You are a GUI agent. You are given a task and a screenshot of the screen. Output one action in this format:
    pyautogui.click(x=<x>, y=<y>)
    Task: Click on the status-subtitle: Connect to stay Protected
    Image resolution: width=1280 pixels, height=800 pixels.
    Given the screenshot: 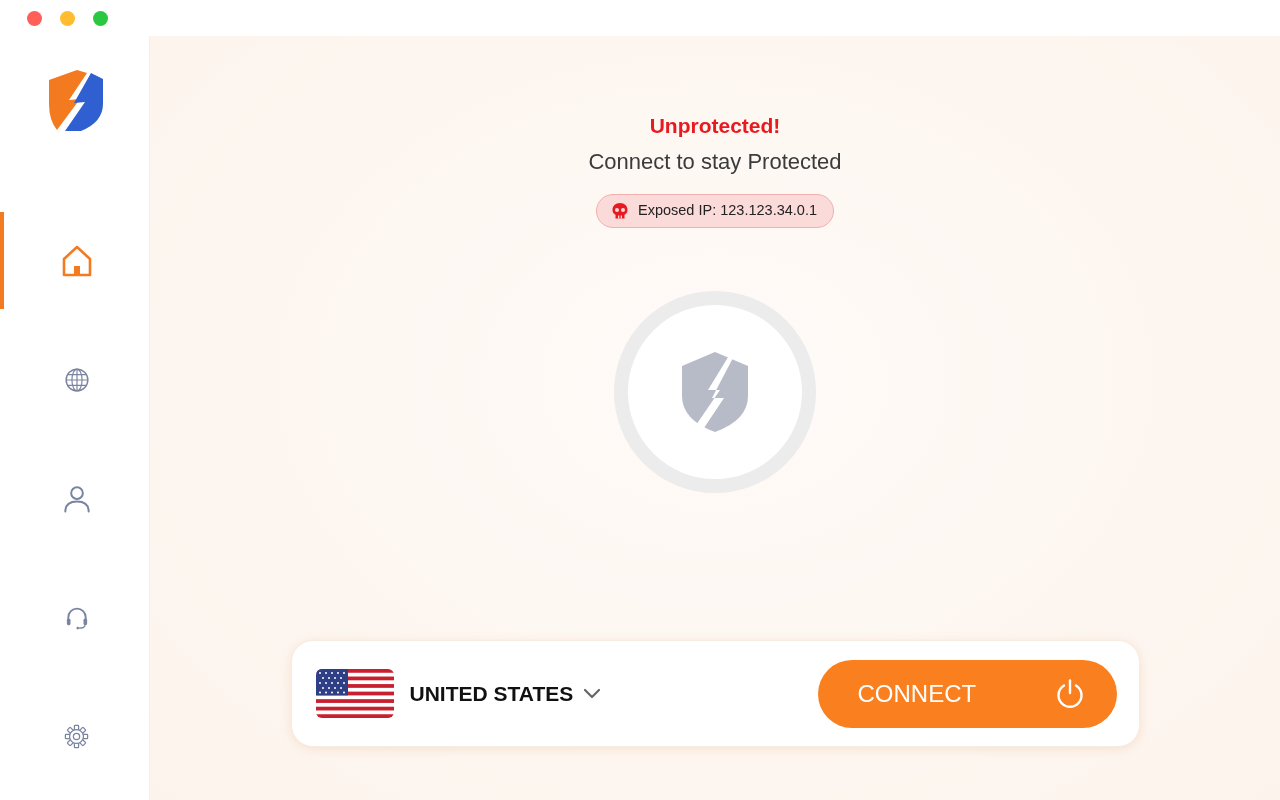 What is the action you would take?
    pyautogui.click(x=715, y=162)
    